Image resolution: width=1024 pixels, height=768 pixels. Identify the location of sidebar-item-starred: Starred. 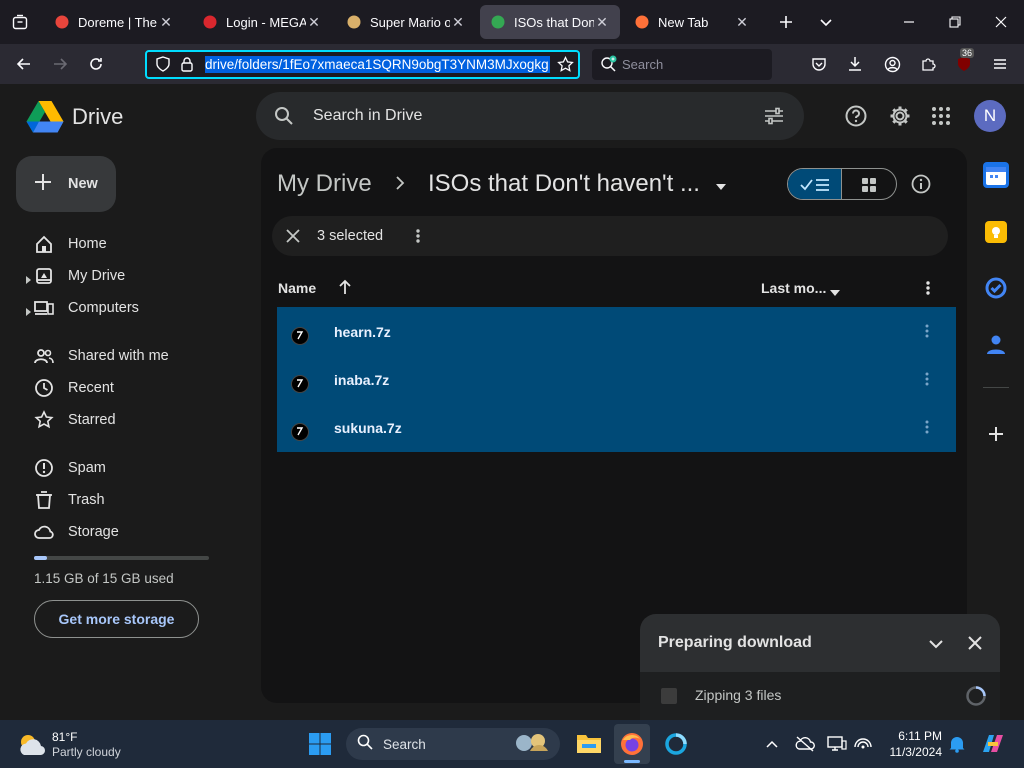
(75, 420).